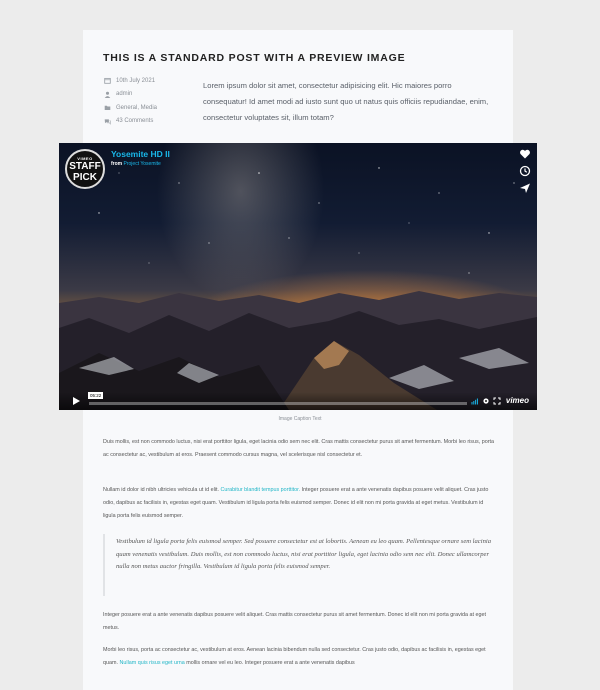  What do you see at coordinates (96, 395) in the screenshot?
I see `video-timecode: 05:22` at bounding box center [96, 395].